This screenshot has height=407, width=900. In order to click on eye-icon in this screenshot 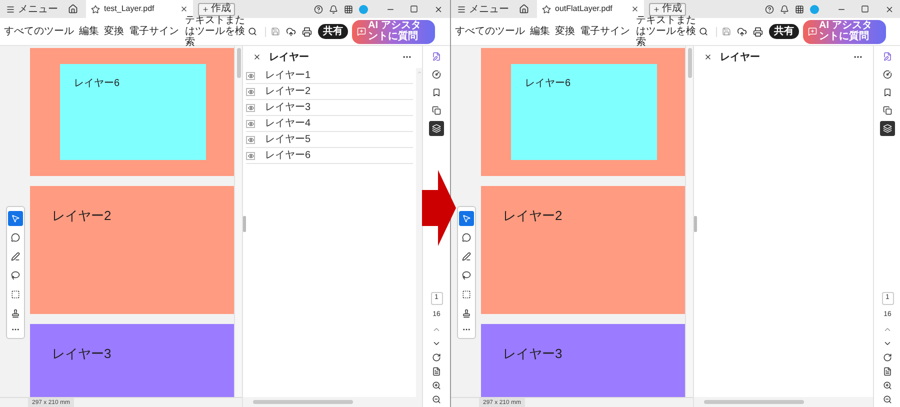, I will do `click(251, 107)`.